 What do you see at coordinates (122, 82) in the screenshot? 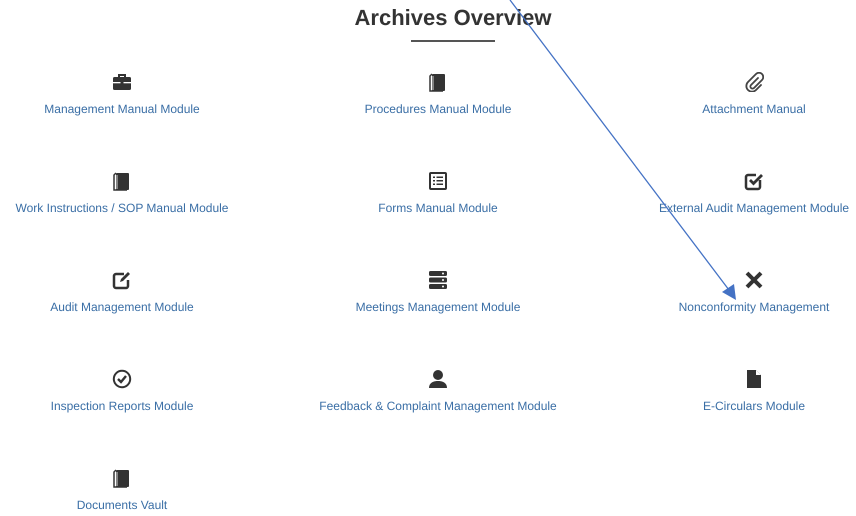
I see `briefcase-icon` at bounding box center [122, 82].